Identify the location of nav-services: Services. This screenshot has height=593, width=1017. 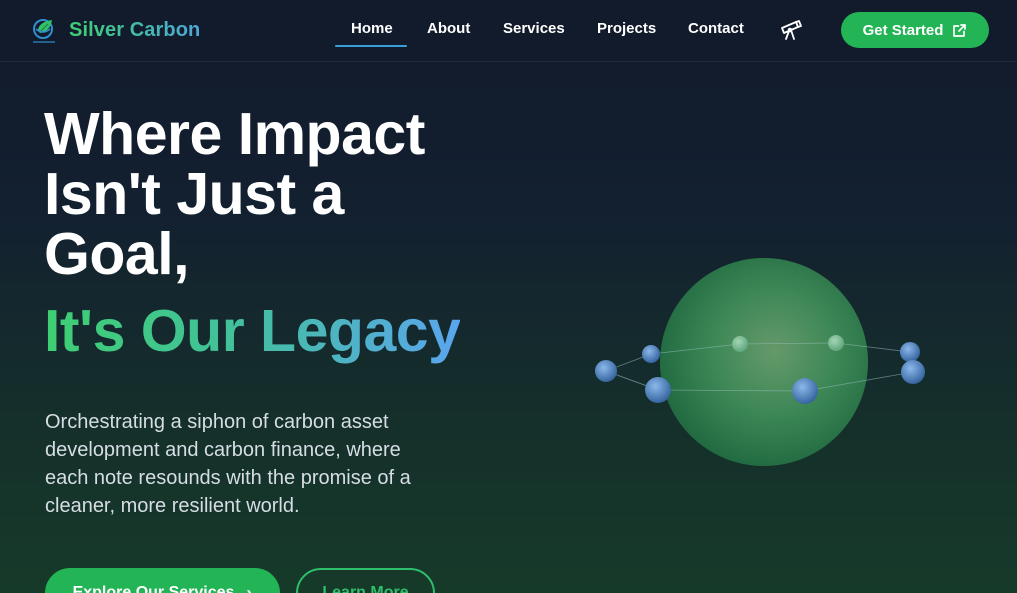
(534, 28).